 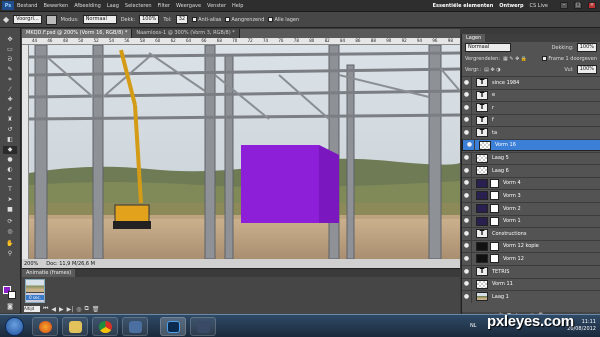 What do you see at coordinates (10, 244) in the screenshot?
I see `hand-tool-icon: ✋` at bounding box center [10, 244].